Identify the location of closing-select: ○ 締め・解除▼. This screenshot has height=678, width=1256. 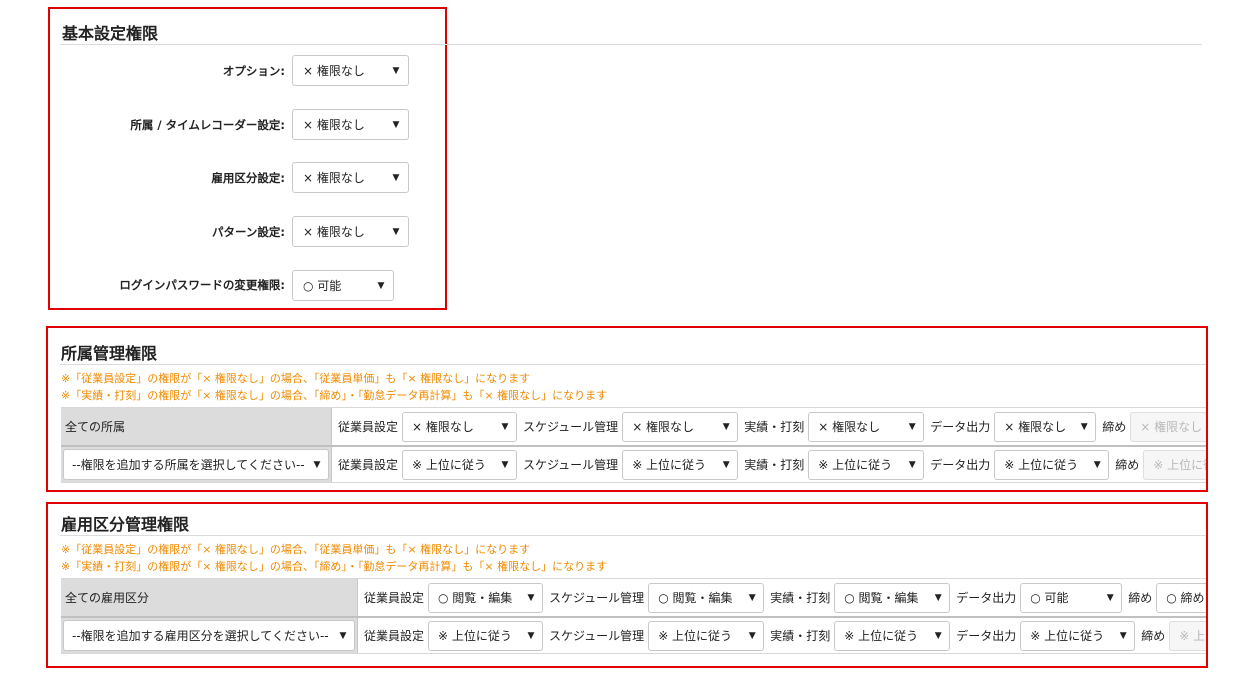
(1181, 597).